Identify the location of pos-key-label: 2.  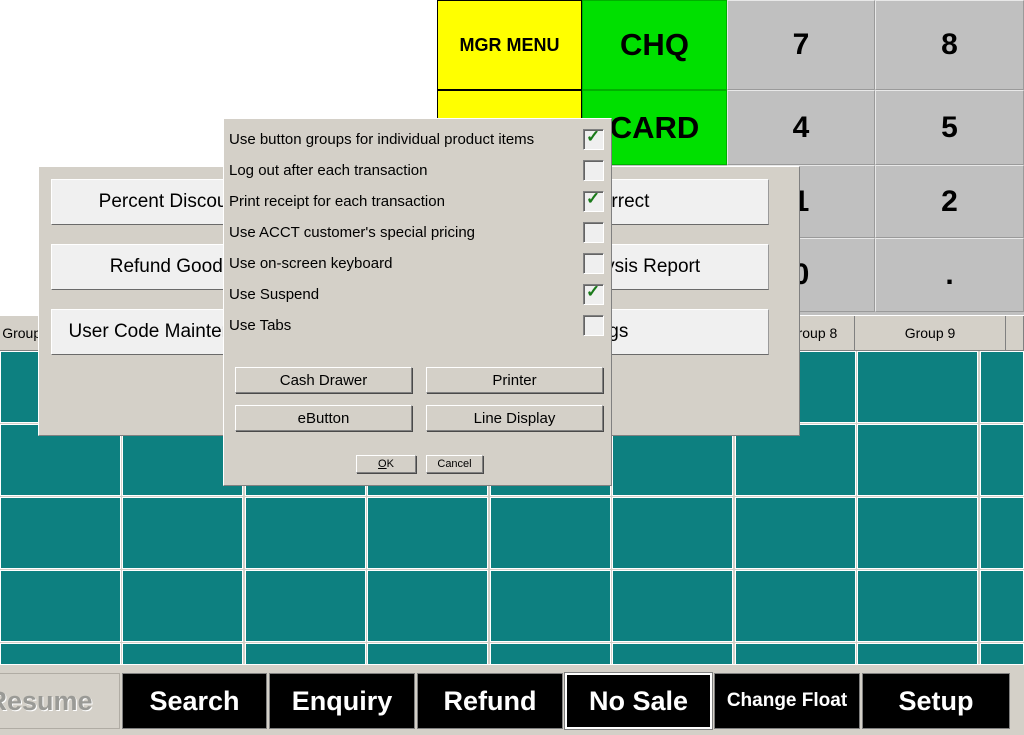
(949, 201).